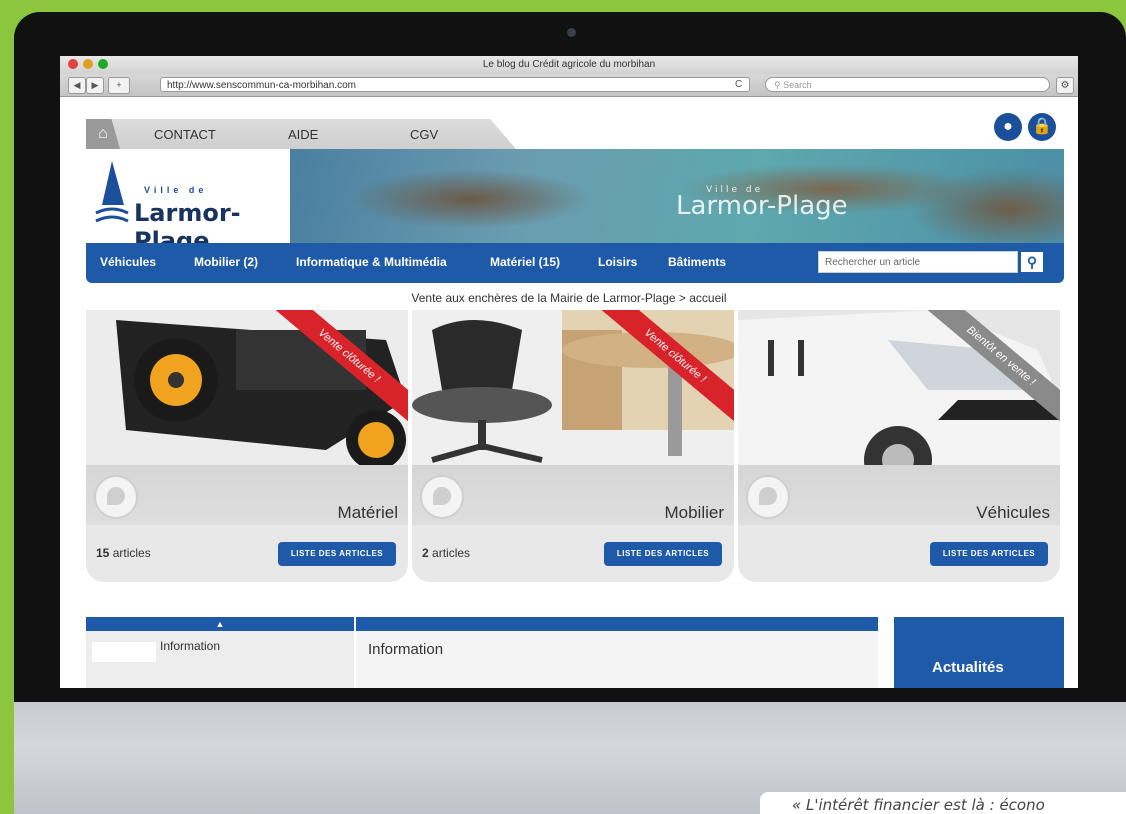  I want to click on window-title: Le blog du Crédit agricole du morbihan, so click(569, 64).